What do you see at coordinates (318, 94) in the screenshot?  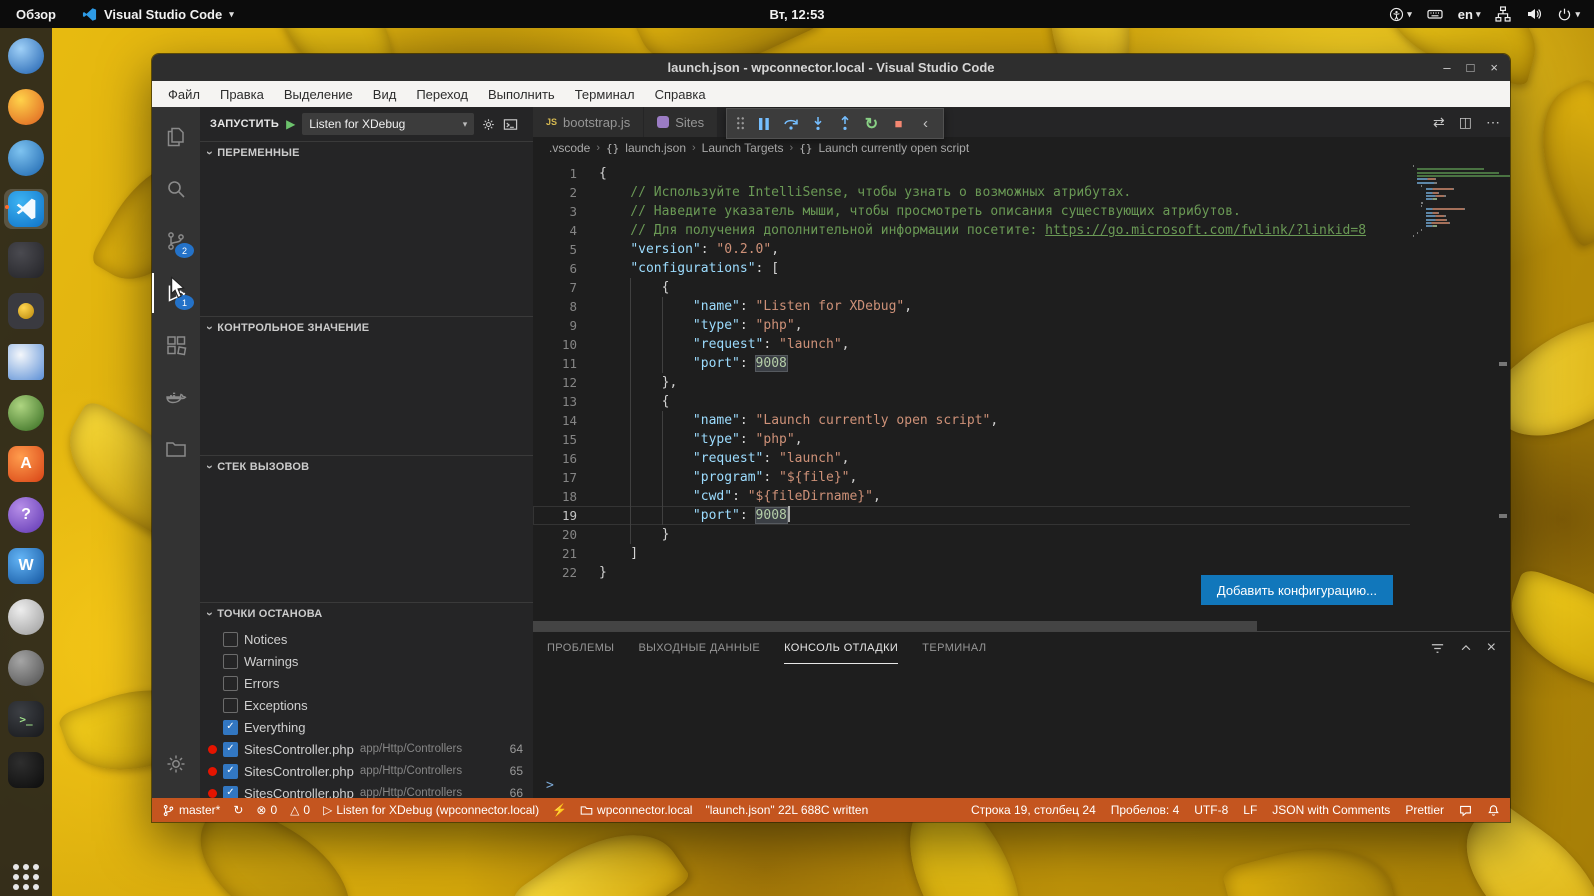 I see `menu-item: Выделение` at bounding box center [318, 94].